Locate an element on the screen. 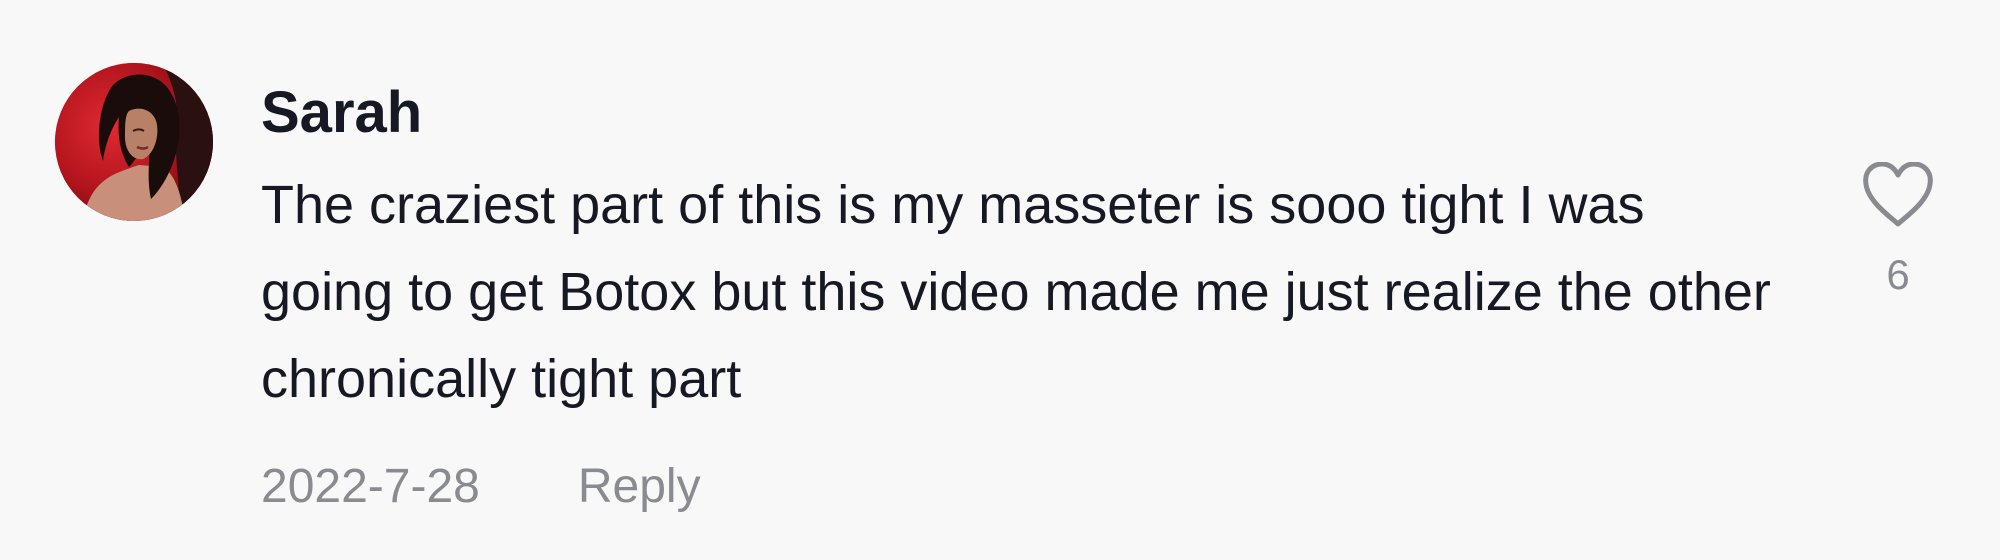 This screenshot has height=560, width=2000. comment-username: Sarah is located at coordinates (341, 113).